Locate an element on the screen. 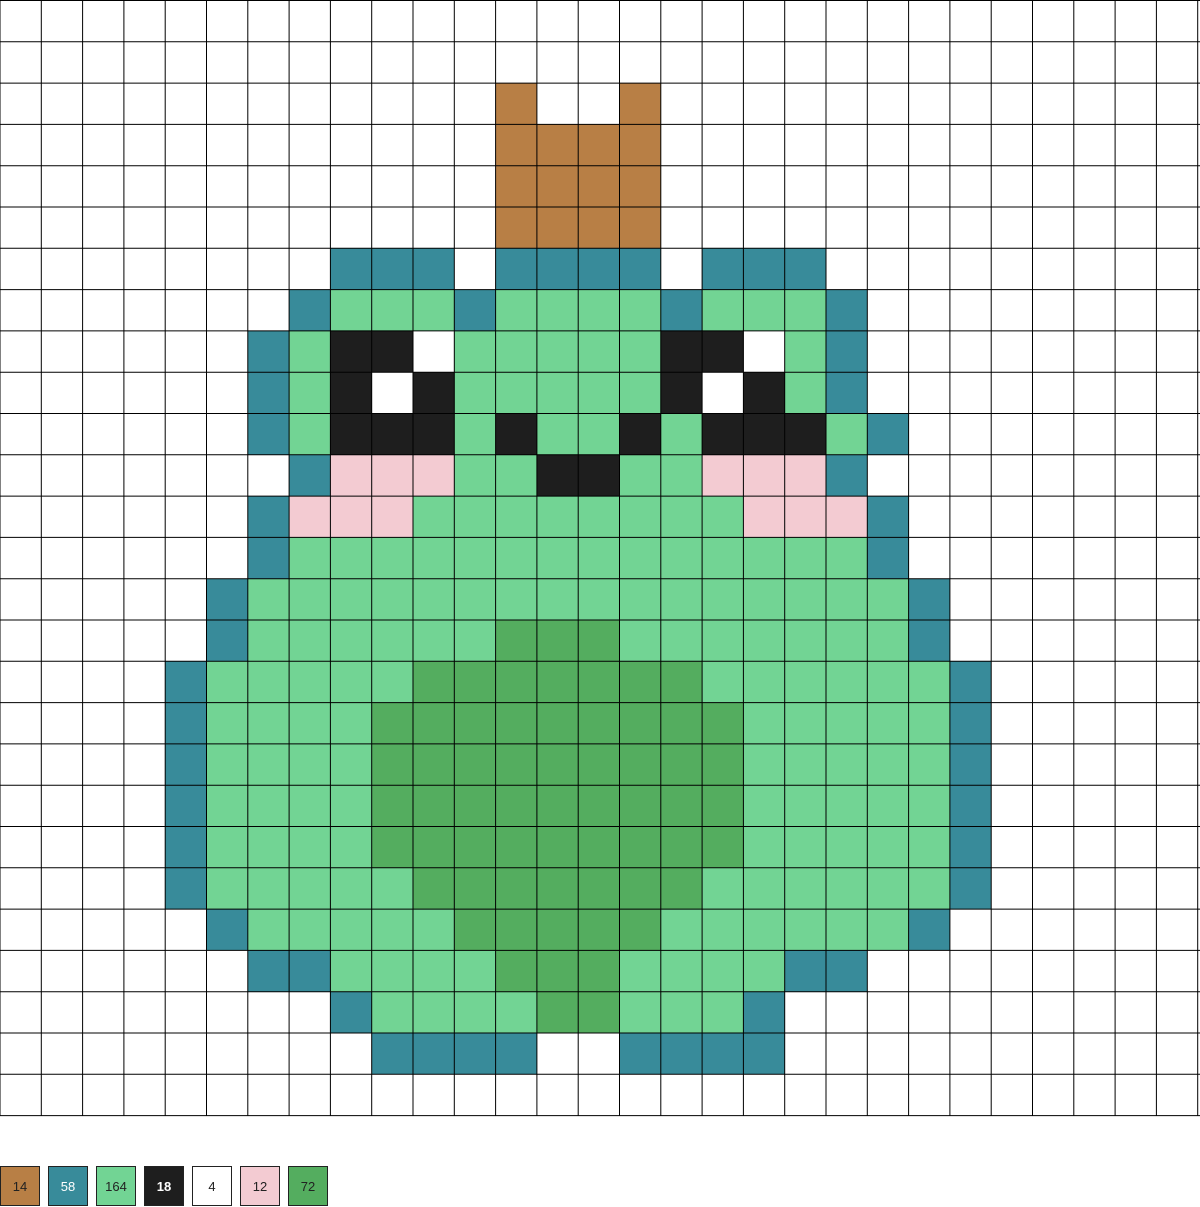 This screenshot has width=1200, height=1207. palette-swatch: 14 is located at coordinates (20, 1186).